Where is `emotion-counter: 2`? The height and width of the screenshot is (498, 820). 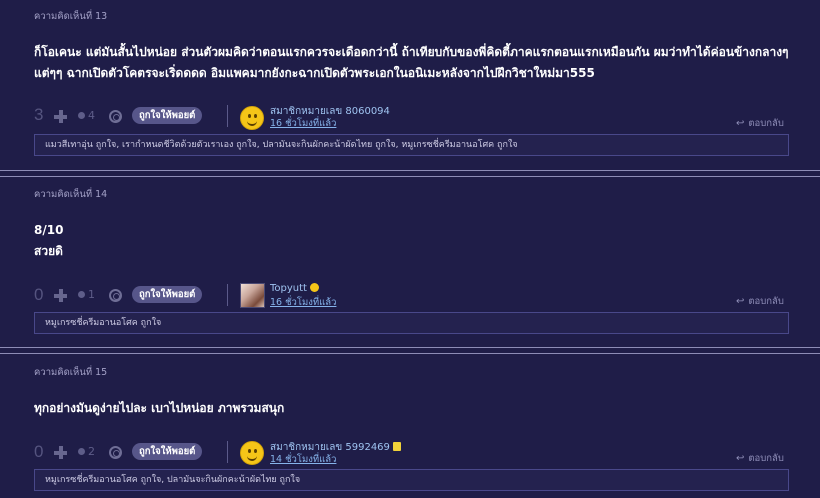 emotion-counter: 2 is located at coordinates (86, 451).